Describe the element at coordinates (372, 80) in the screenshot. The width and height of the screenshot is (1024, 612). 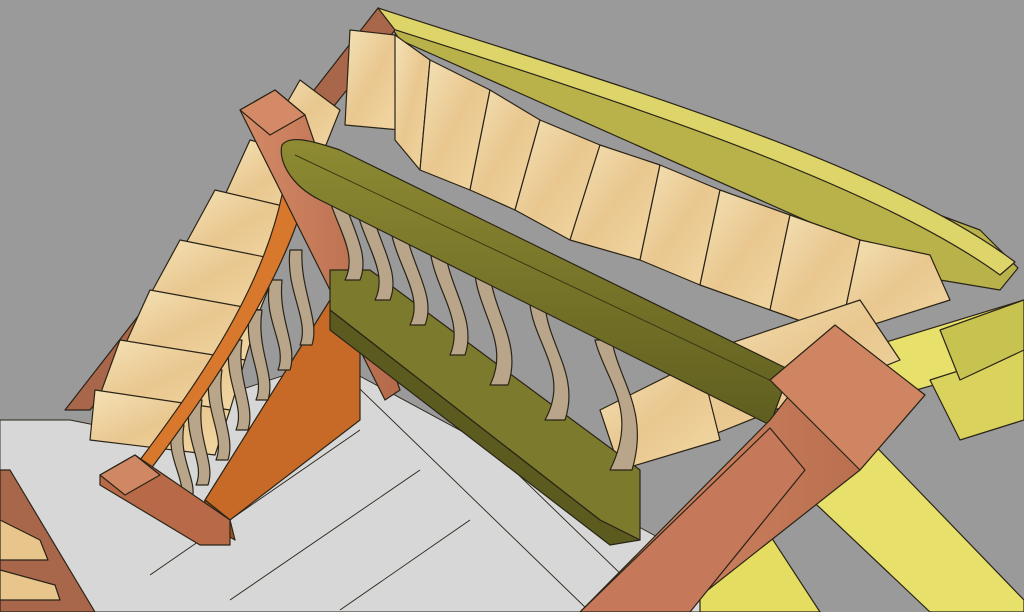
I see `tread` at that location.